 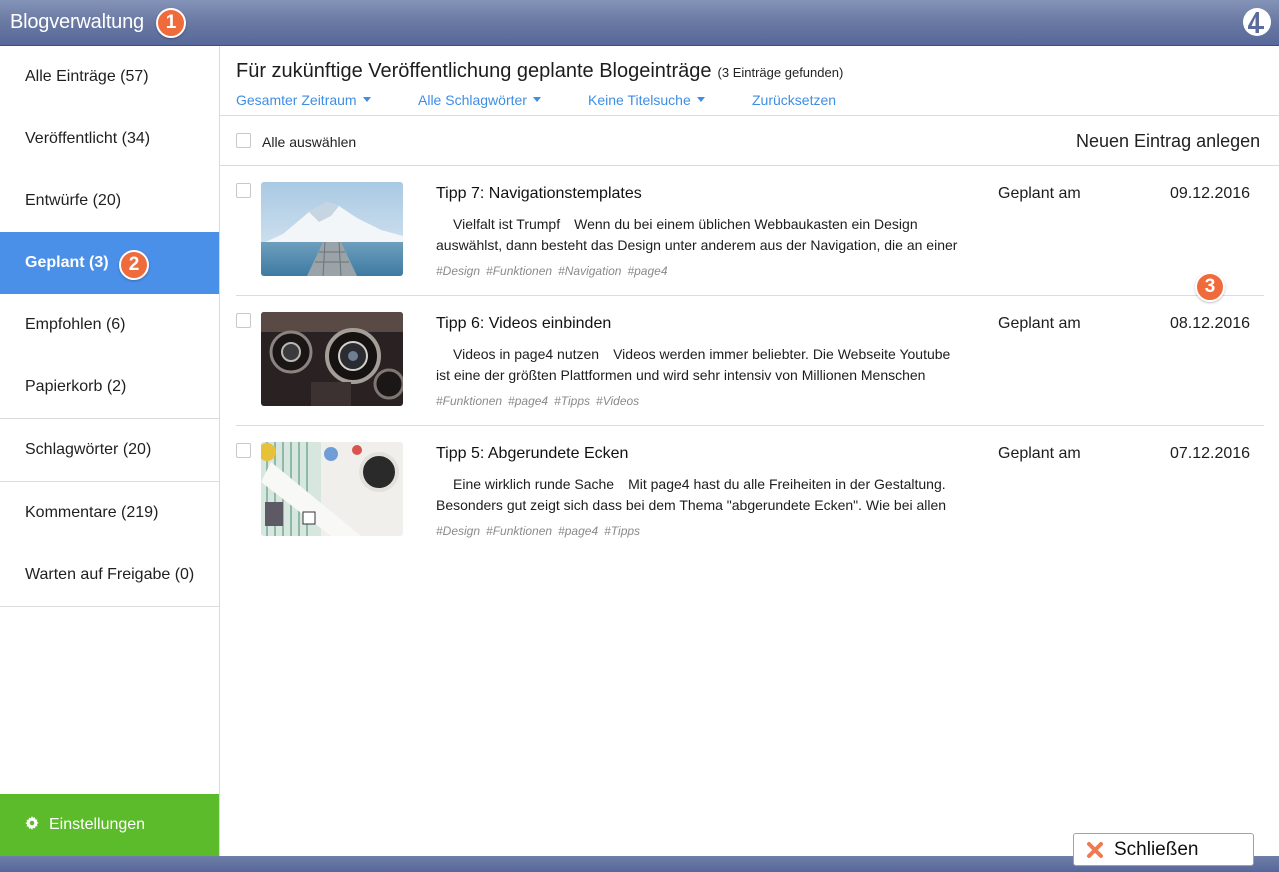 What do you see at coordinates (555, 271) in the screenshot?
I see `entry-tags: #Design #Funktionen #Navigation #page4` at bounding box center [555, 271].